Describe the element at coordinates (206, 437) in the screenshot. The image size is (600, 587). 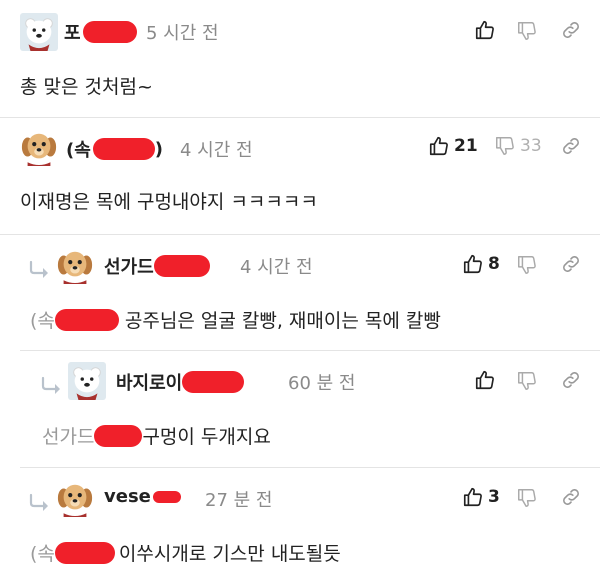
I see `comment-text: 구멍이 두개지요` at that location.